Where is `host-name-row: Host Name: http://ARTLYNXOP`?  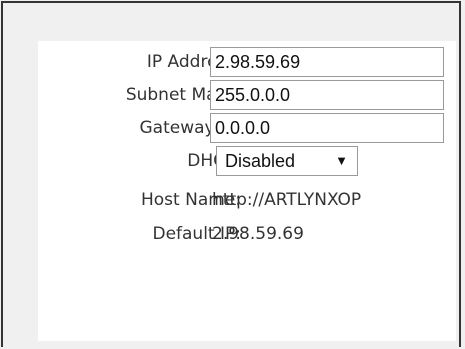 host-name-row: Host Name: http://ARTLYNXOP is located at coordinates (247, 200).